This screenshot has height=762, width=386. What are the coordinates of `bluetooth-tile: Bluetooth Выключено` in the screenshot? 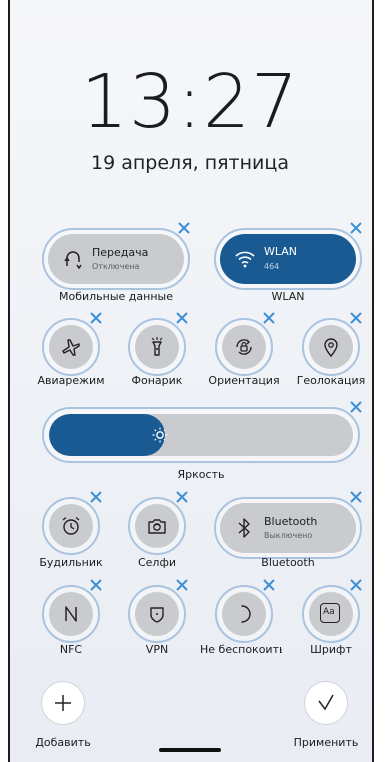 It's located at (288, 528).